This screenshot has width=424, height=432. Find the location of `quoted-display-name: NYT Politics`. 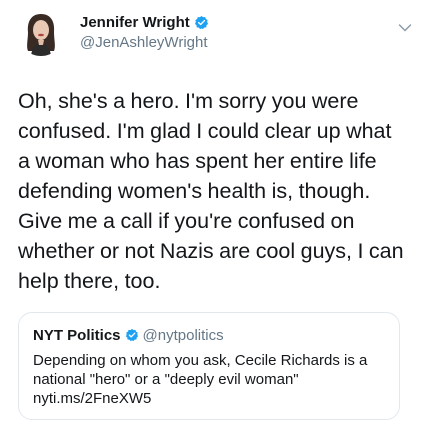

quoted-display-name: NYT Politics is located at coordinates (77, 335).